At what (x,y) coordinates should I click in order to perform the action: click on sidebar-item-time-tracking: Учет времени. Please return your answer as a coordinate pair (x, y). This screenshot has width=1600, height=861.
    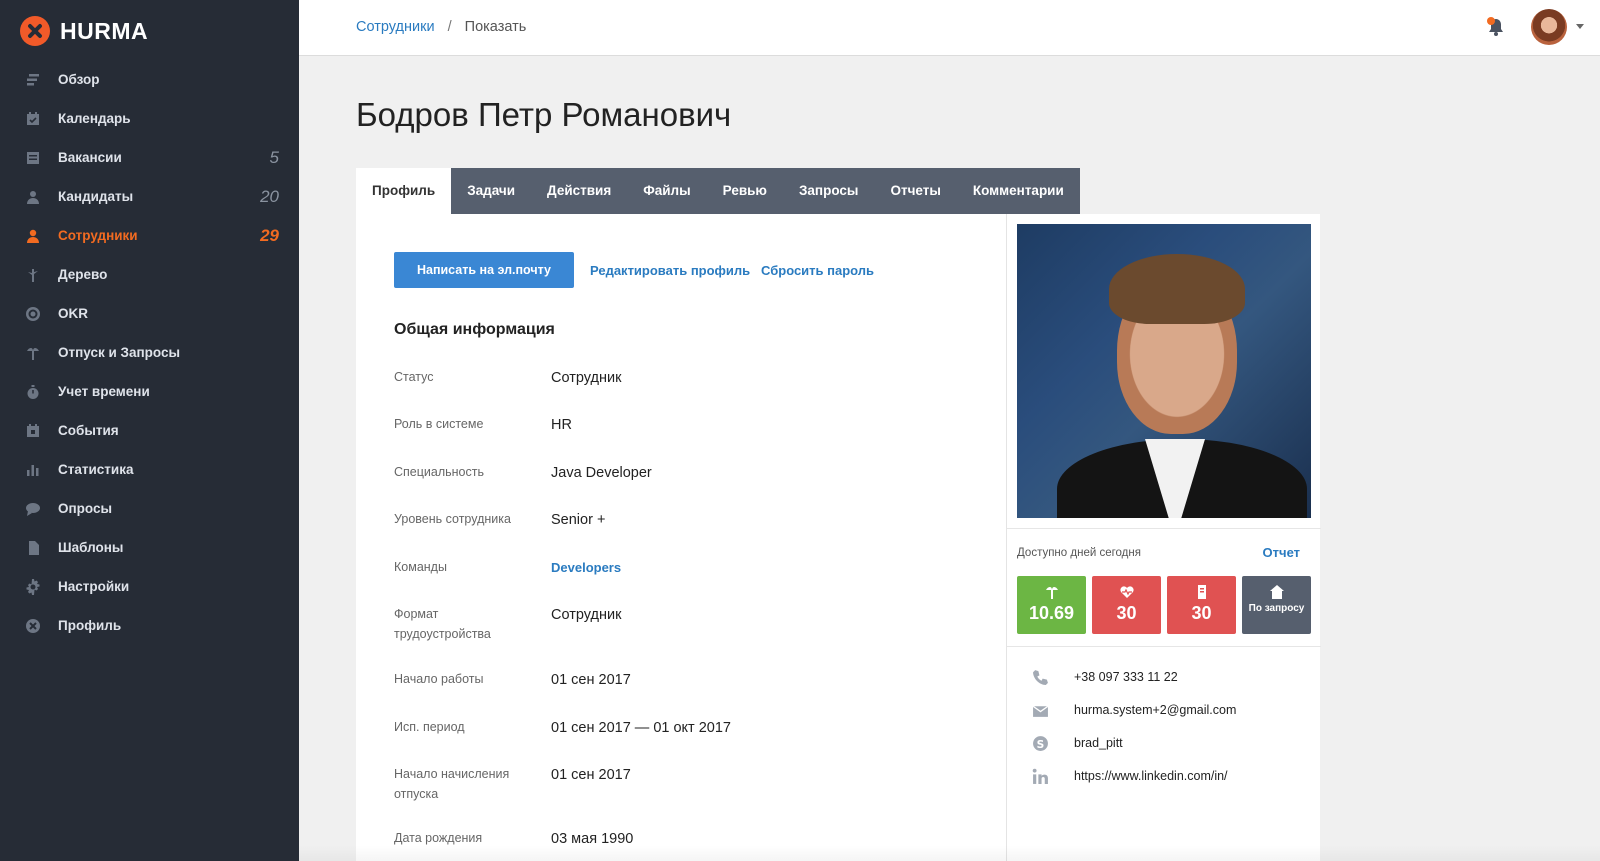
    Looking at the image, I should click on (149, 391).